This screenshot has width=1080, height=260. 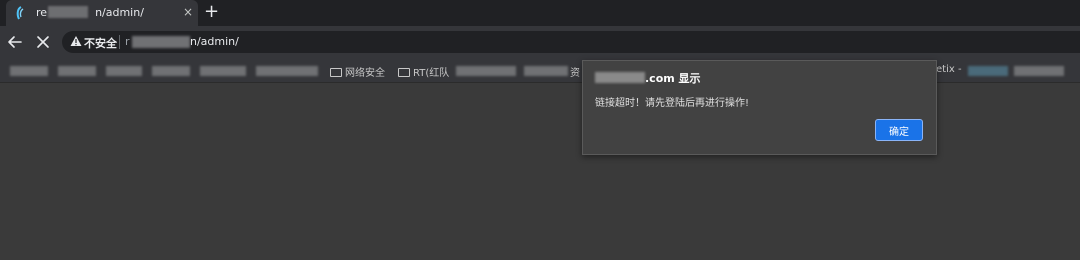 I want to click on bookmark-item-res: 资, so click(x=575, y=71).